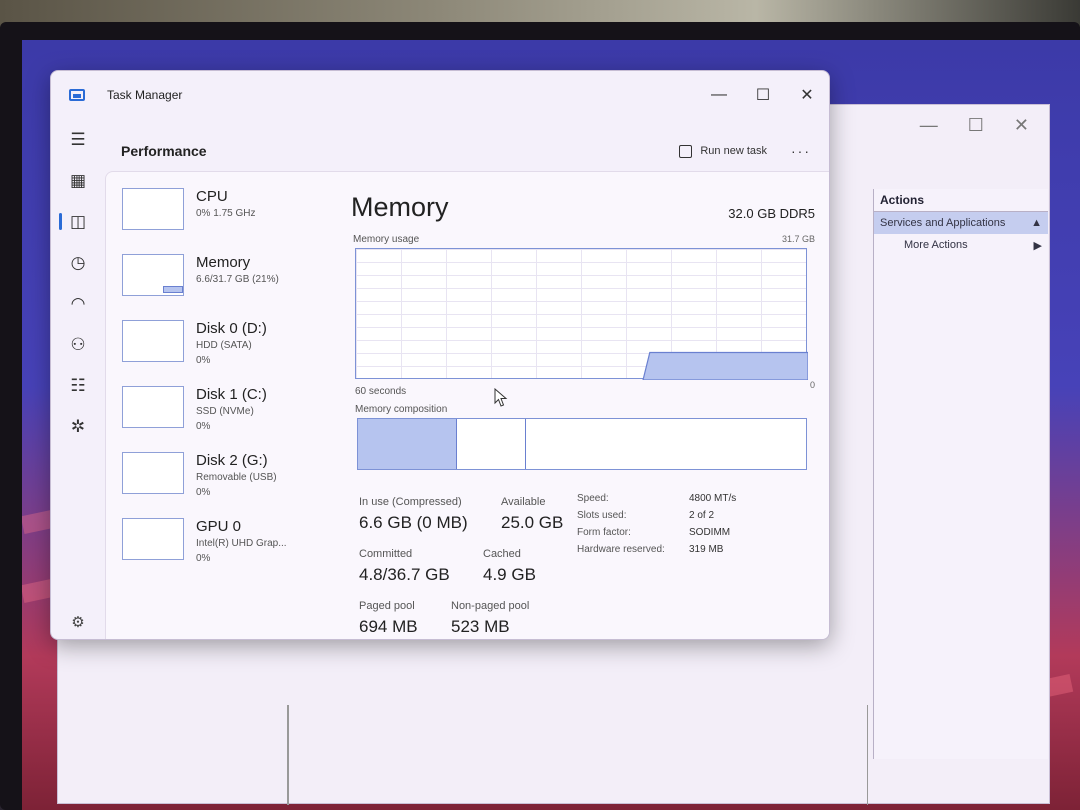  Describe the element at coordinates (509, 574) in the screenshot. I see `stat-value: 4.9 GB` at that location.